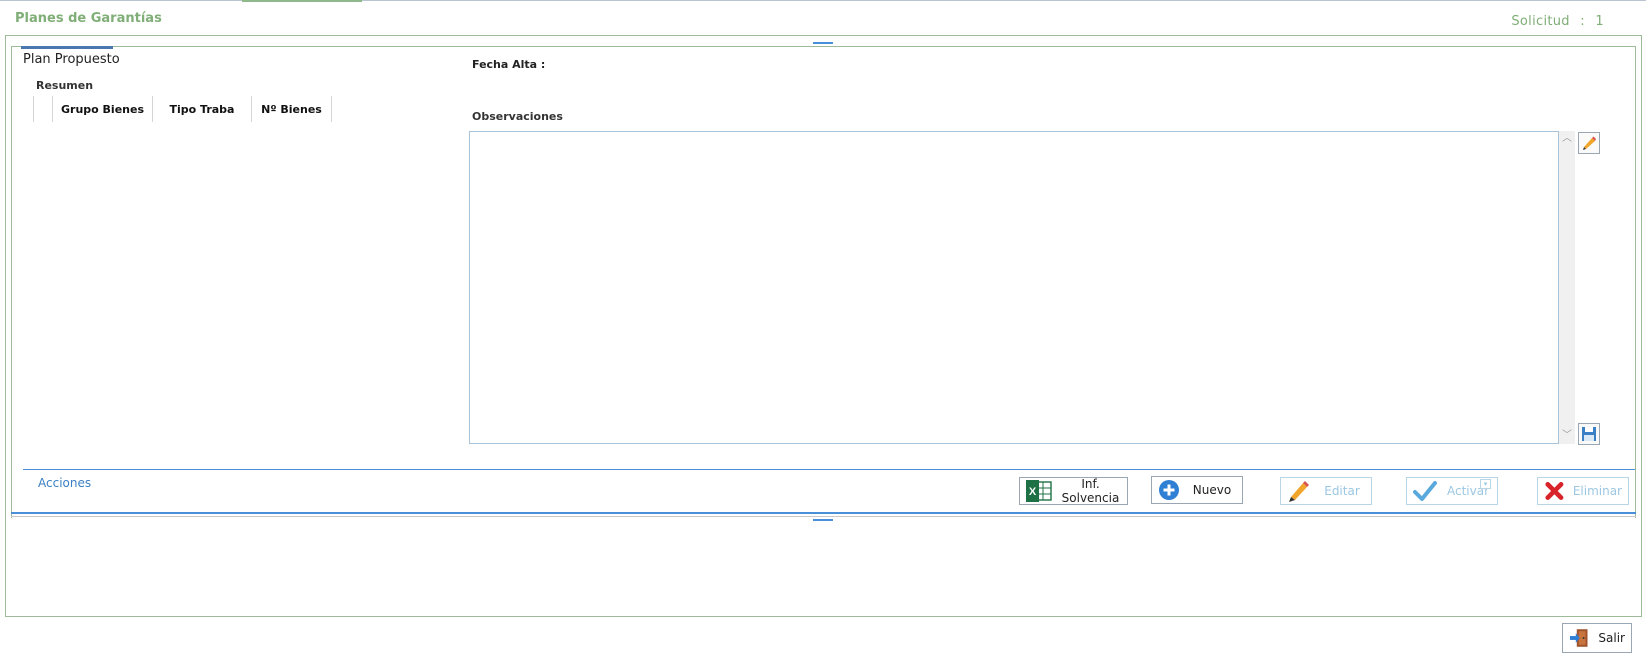  What do you see at coordinates (291, 109) in the screenshot?
I see `column-header-n-bienes: Nº Bienes` at bounding box center [291, 109].